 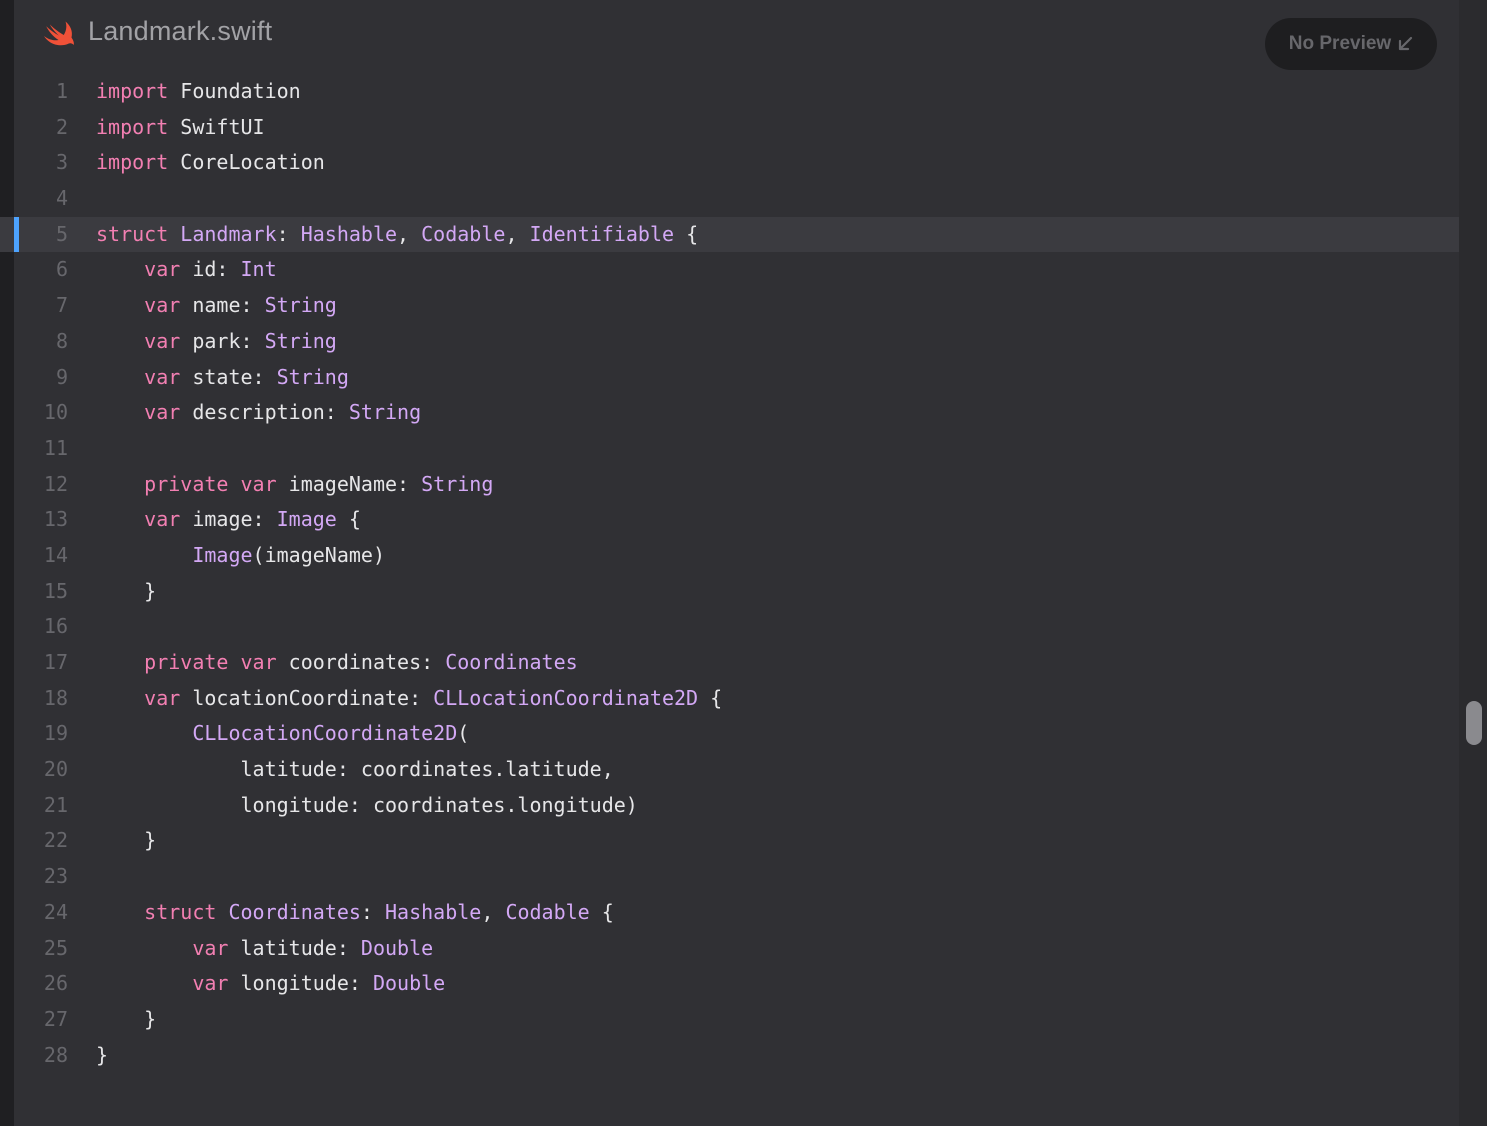 I want to click on line-number: 1, so click(x=41, y=92).